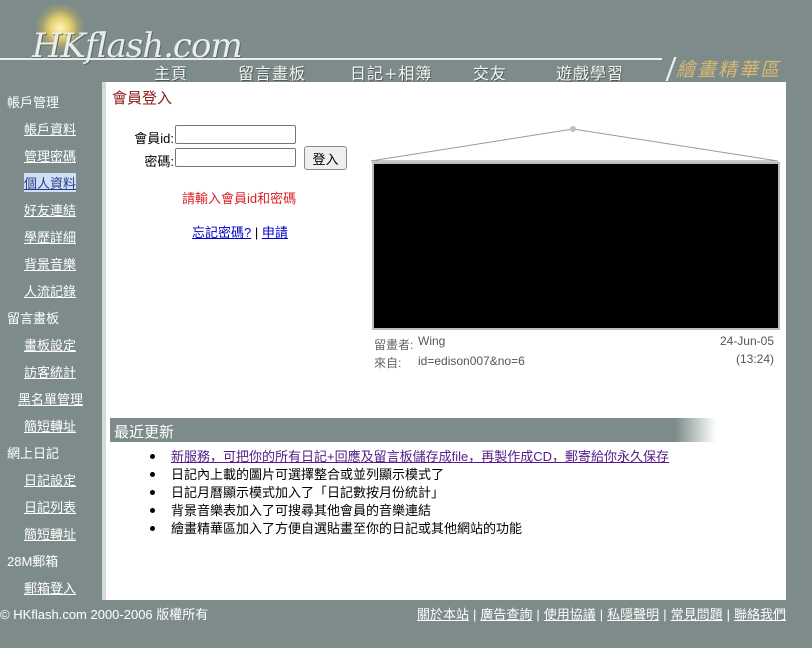  I want to click on recent-update-text: 日記內上載的圖片可選擇整合或並列顯示模式了, so click(308, 474).